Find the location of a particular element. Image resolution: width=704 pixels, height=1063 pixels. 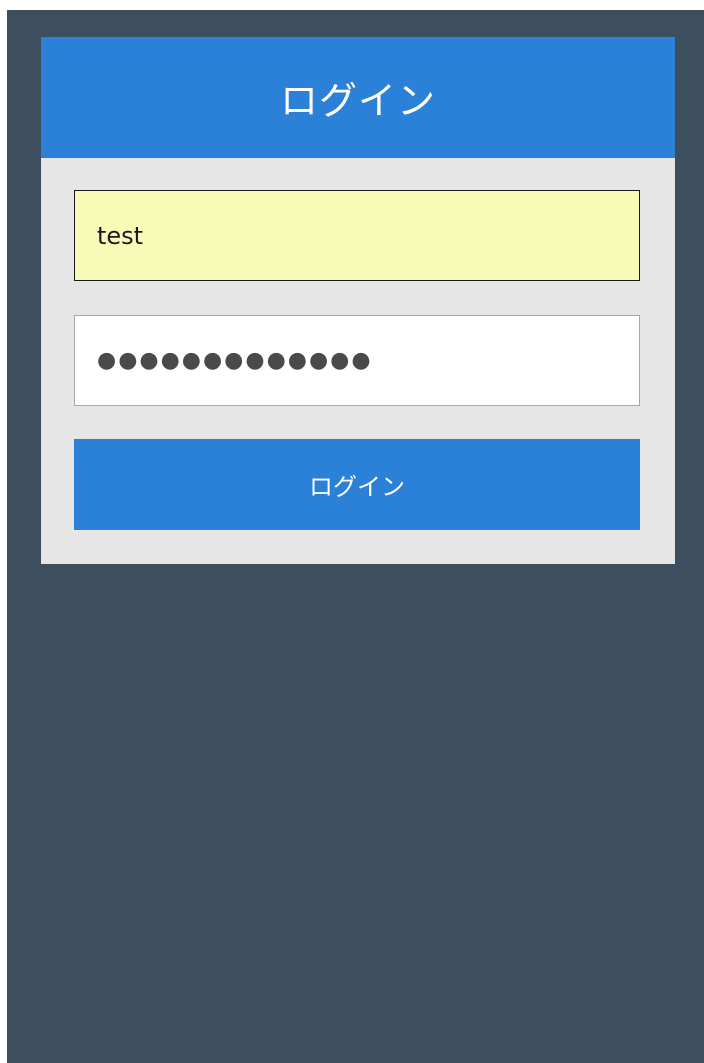

login-title: ログイン is located at coordinates (357, 101).